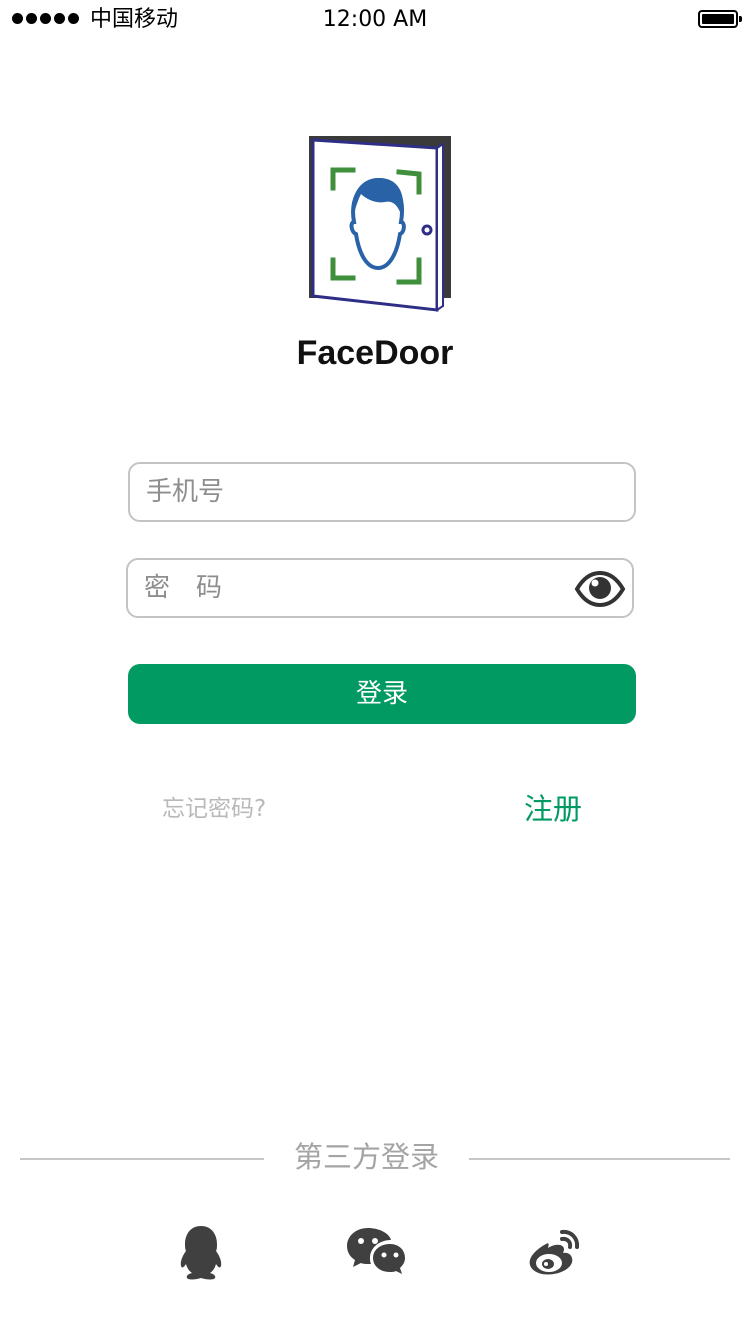 The image size is (750, 1334). I want to click on eye-icon, so click(600, 589).